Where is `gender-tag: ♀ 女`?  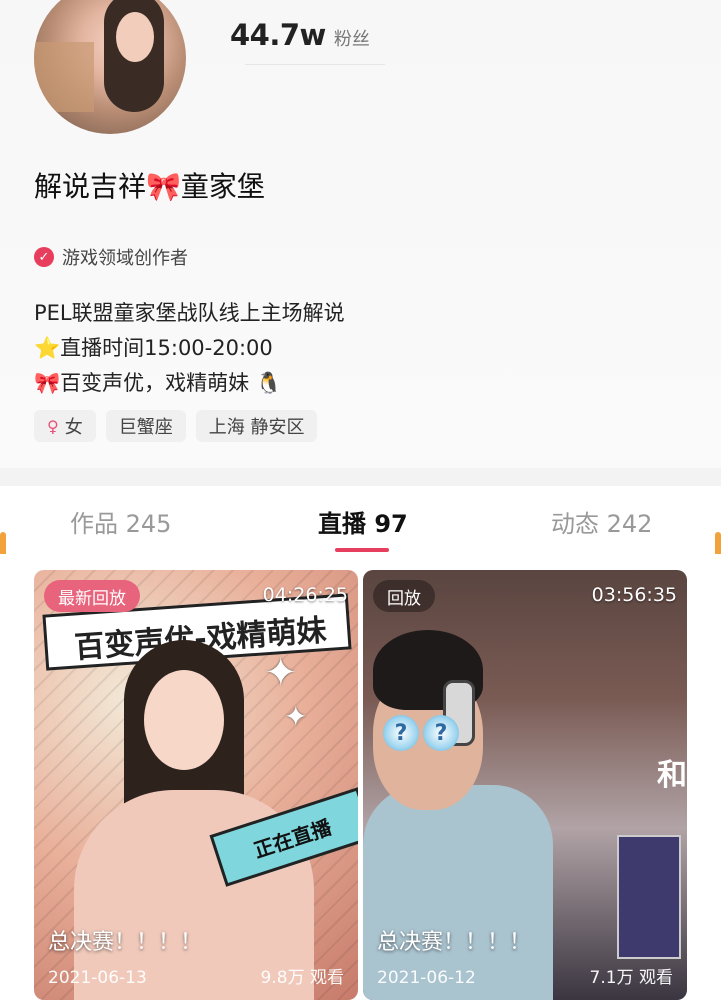 gender-tag: ♀ 女 is located at coordinates (65, 426).